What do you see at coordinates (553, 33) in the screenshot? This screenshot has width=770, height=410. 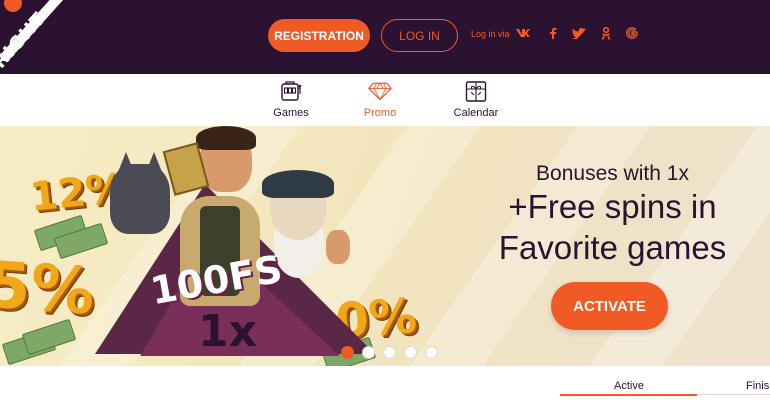 I see `facebook-icon` at bounding box center [553, 33].